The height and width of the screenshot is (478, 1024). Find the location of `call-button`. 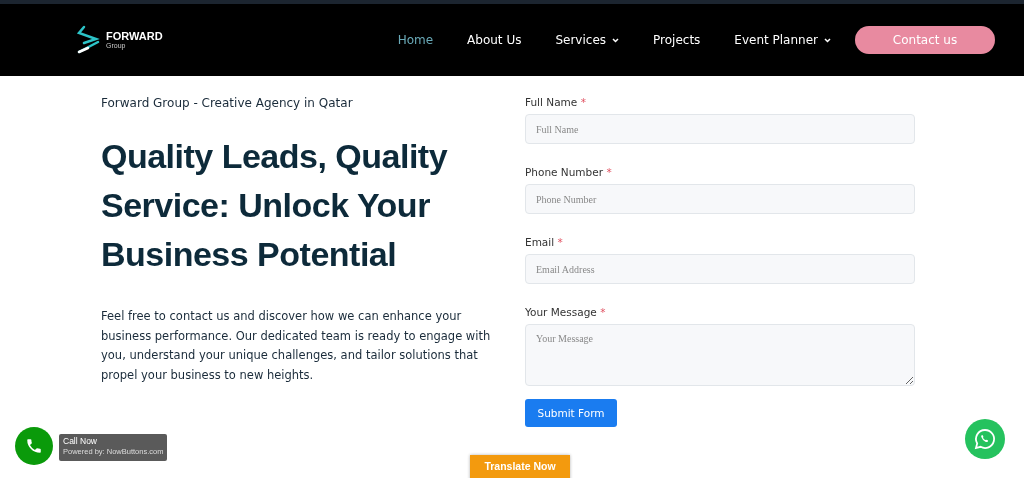

call-button is located at coordinates (34, 446).